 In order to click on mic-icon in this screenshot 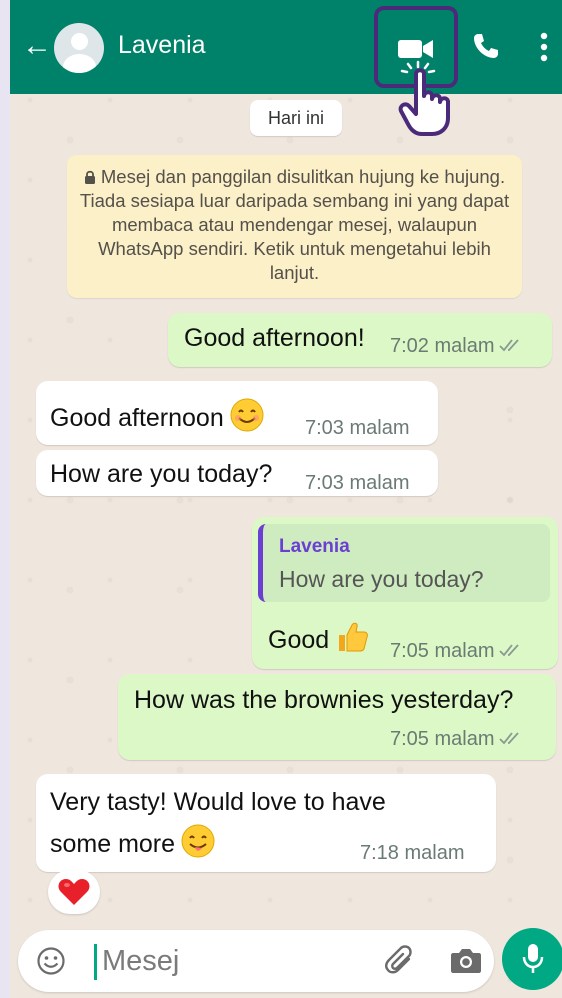, I will do `click(533, 958)`.